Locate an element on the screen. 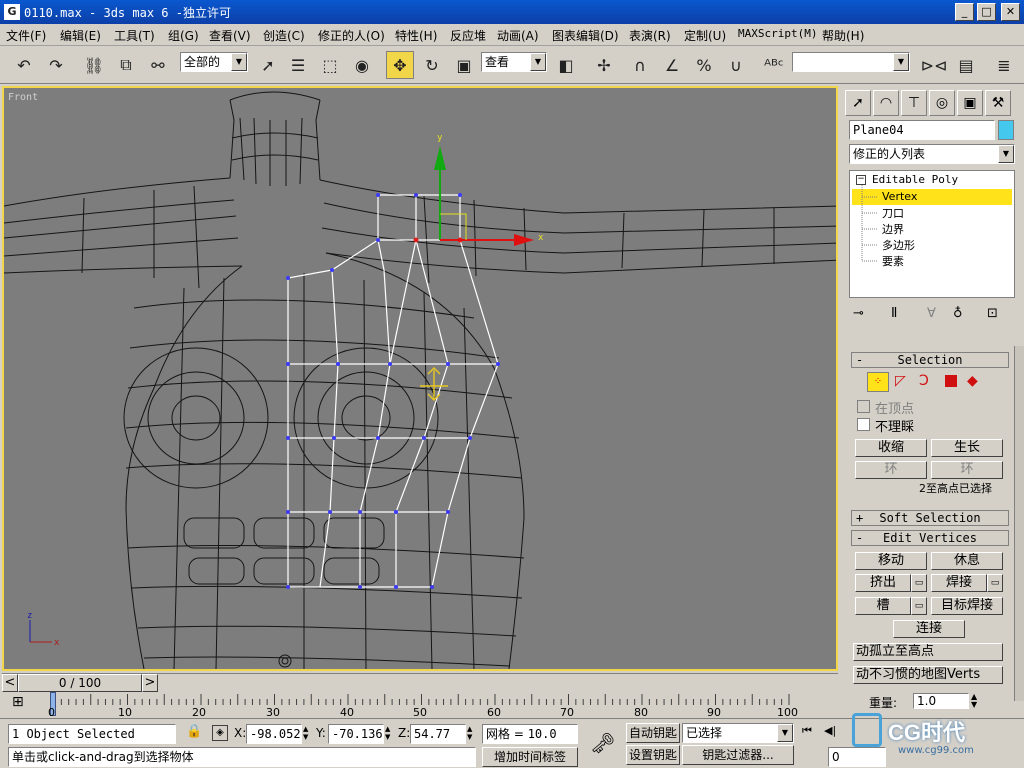 The image size is (1024, 768). edit-vertices-rollout-header: - Edit Vertices is located at coordinates (930, 538).